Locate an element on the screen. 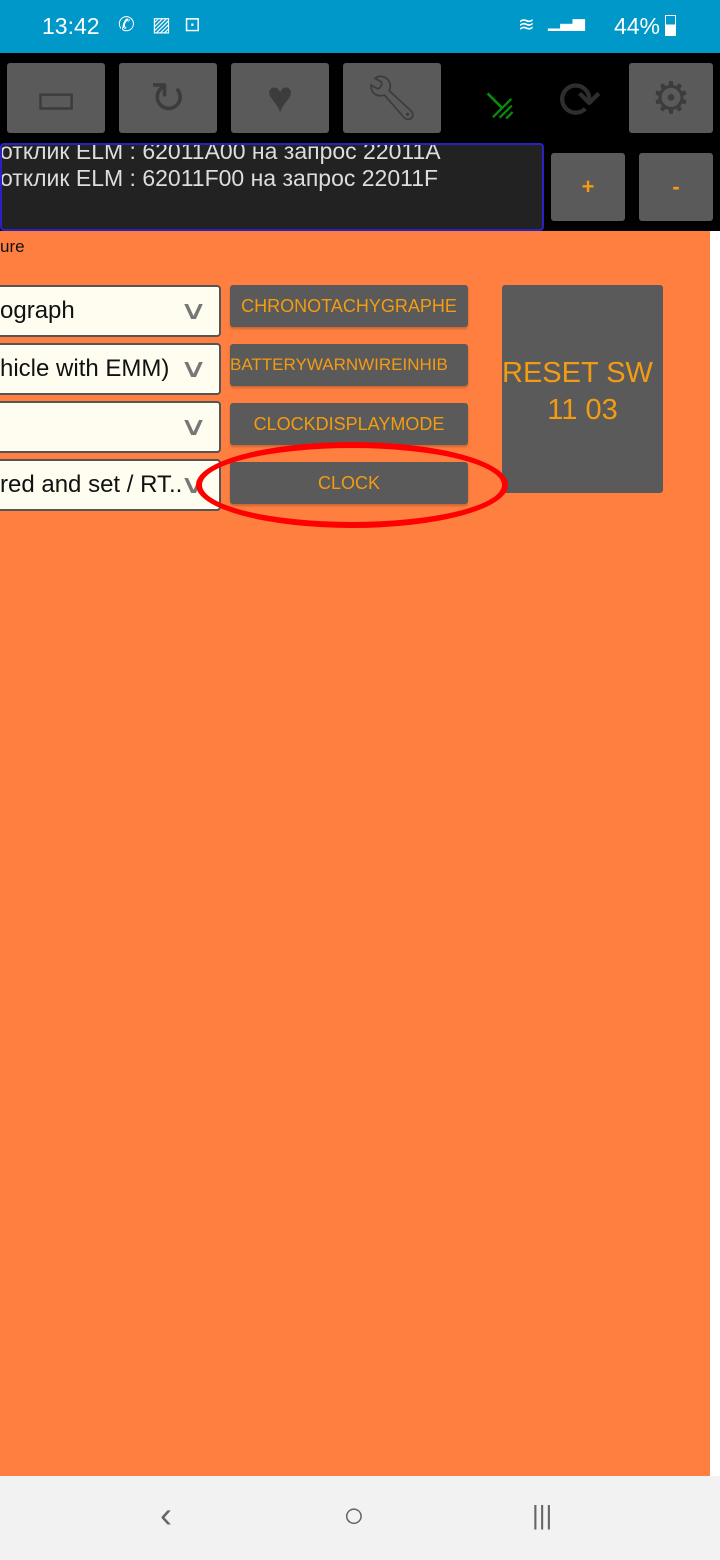  log-line: отклик ELM : 62011F00 на запрос 22011F is located at coordinates (219, 178).